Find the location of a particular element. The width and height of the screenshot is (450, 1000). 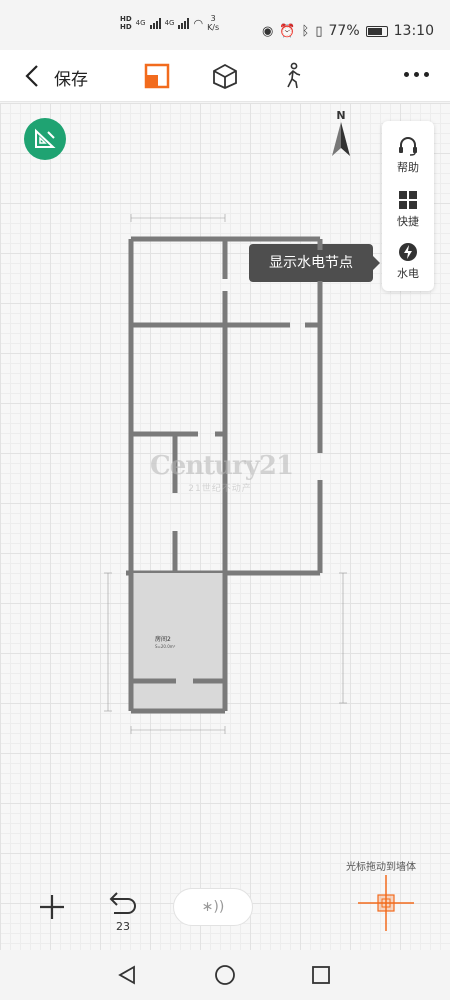

more-icon is located at coordinates (416, 74).